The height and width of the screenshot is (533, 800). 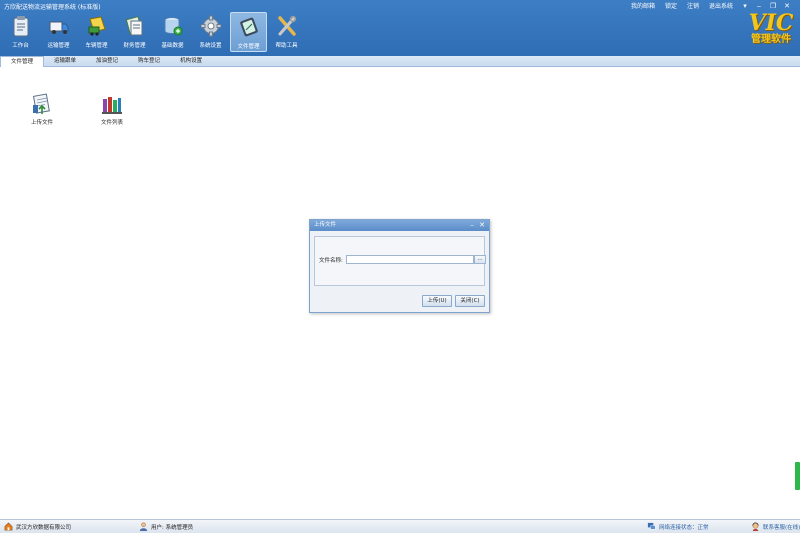 I want to click on toolbar-finance-button: 财务管理, so click(x=134, y=32).